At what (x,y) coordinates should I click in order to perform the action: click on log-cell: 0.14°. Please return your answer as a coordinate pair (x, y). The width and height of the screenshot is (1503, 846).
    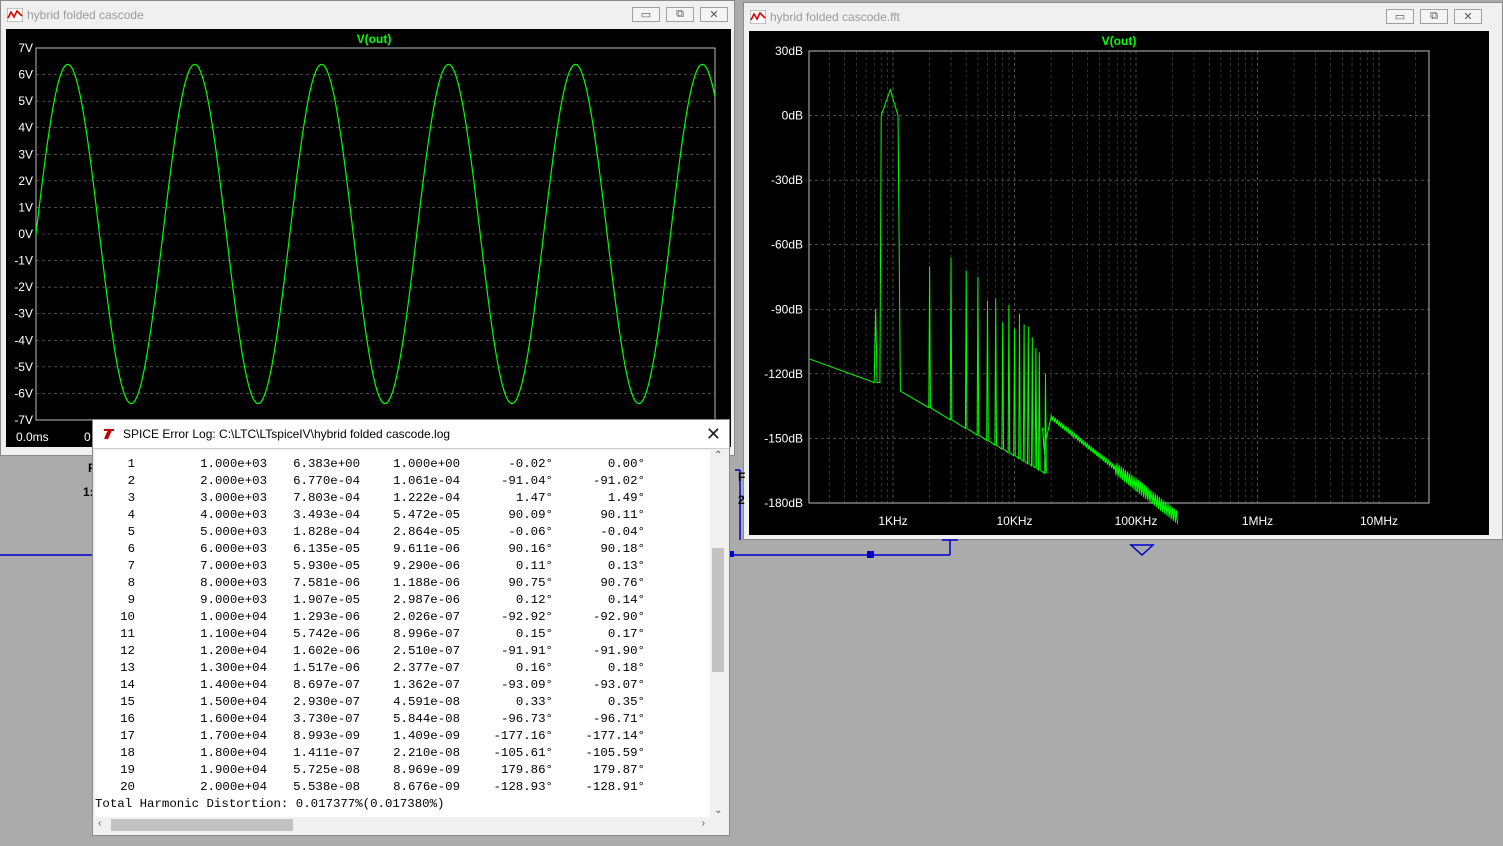
    Looking at the image, I should click on (626, 600).